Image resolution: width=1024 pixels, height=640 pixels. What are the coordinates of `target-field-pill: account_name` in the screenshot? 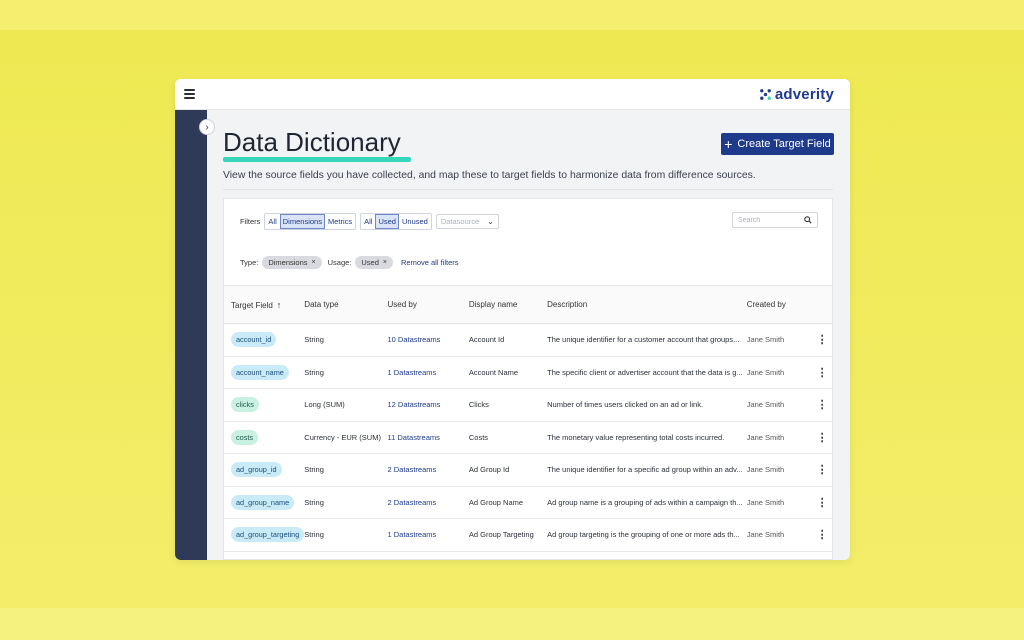 It's located at (260, 372).